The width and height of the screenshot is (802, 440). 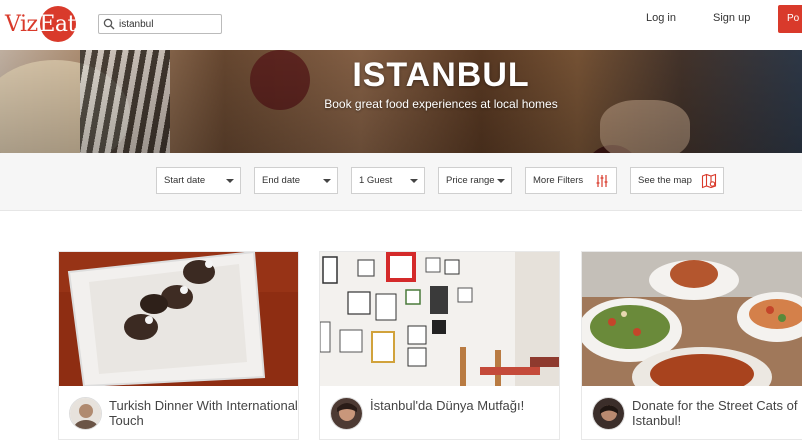 I want to click on experience-card: Donate for the Street Cats of Istanbul!, so click(x=691, y=345).